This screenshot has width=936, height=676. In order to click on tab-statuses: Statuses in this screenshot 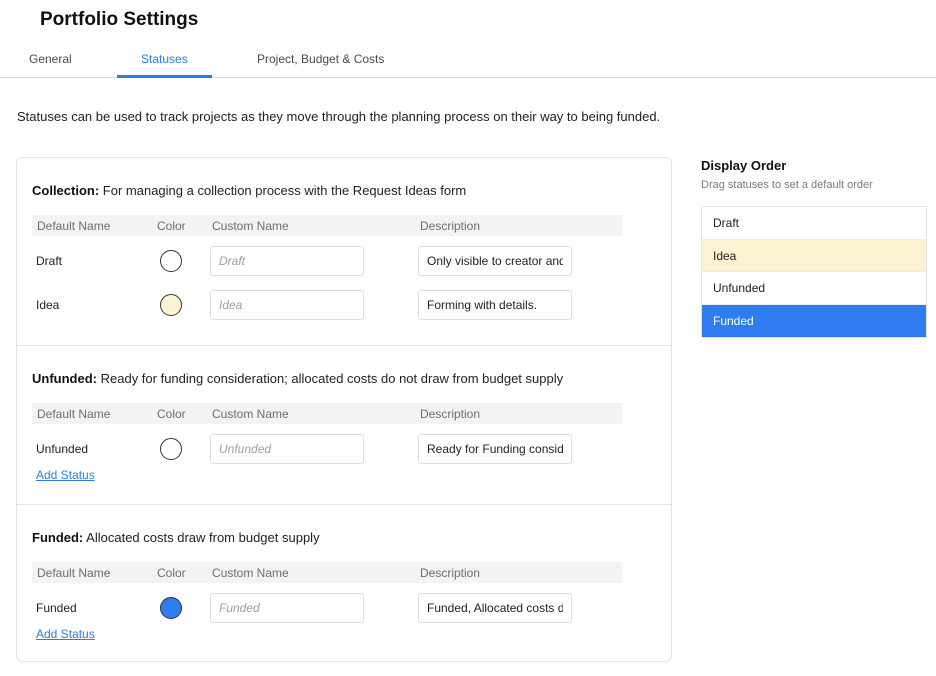, I will do `click(164, 59)`.